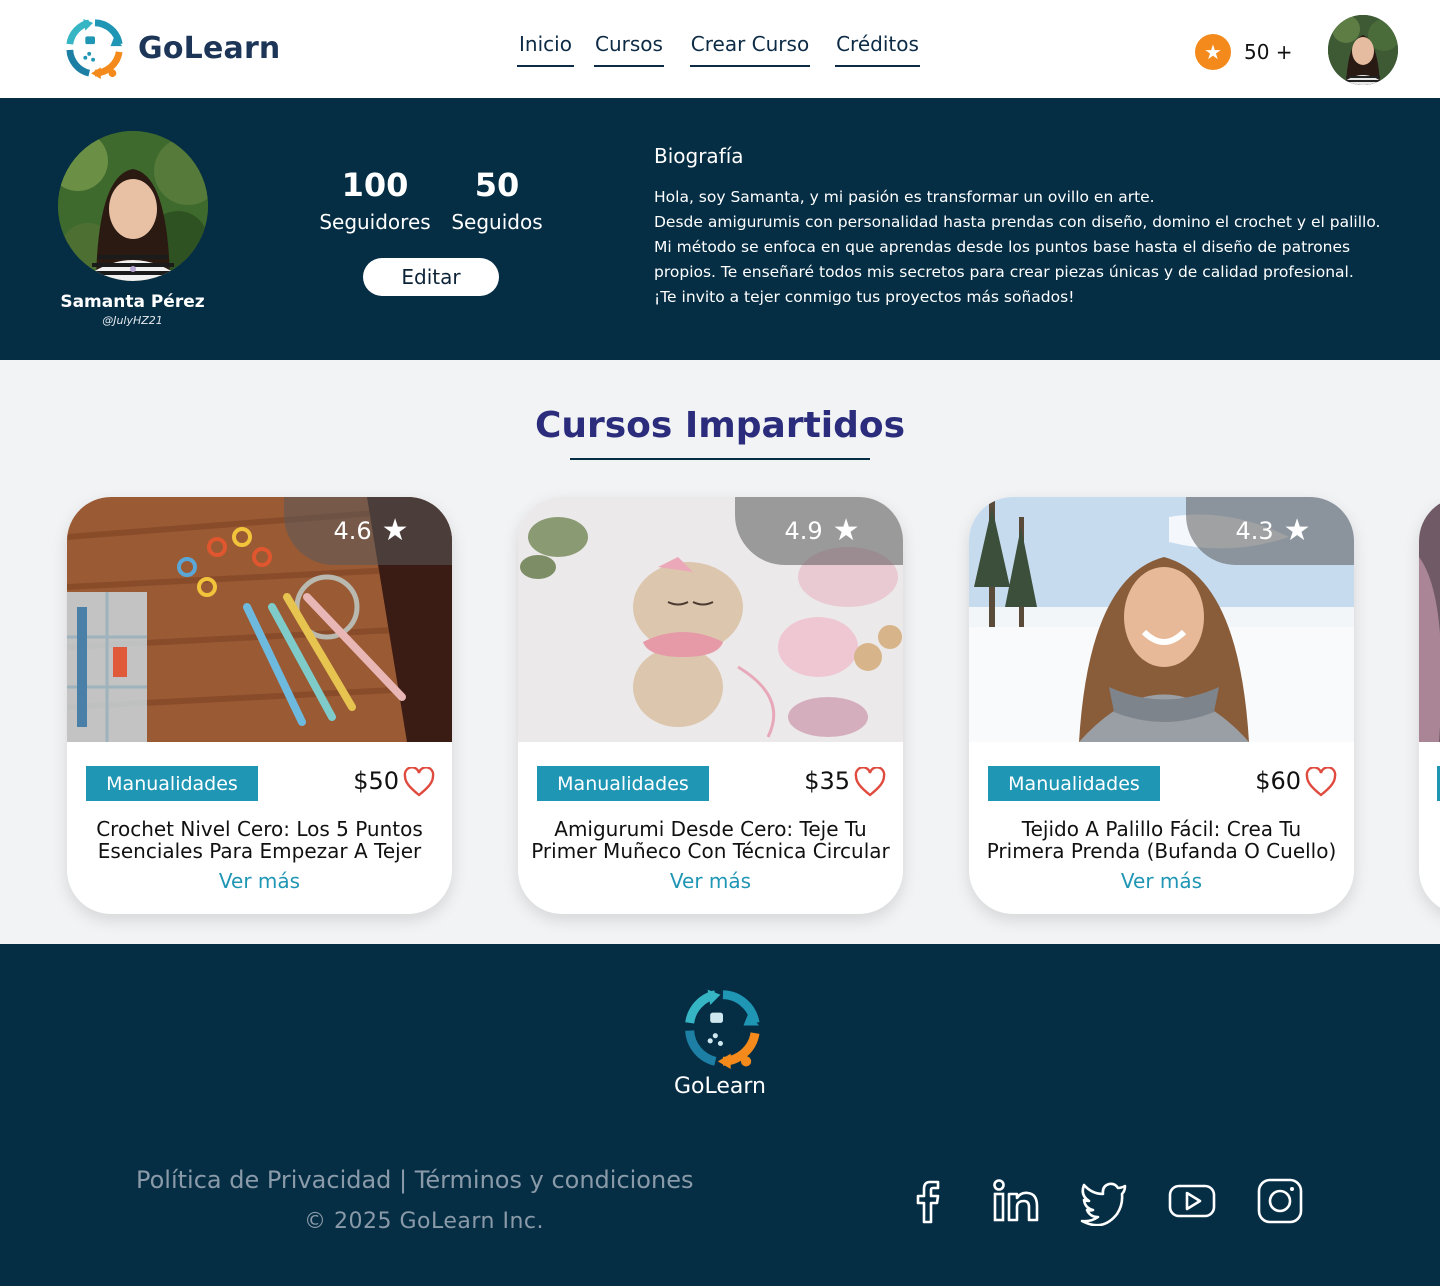 Image resolution: width=1440 pixels, height=1286 pixels. What do you see at coordinates (1016, 1201) in the screenshot?
I see `linkedin-icon` at bounding box center [1016, 1201].